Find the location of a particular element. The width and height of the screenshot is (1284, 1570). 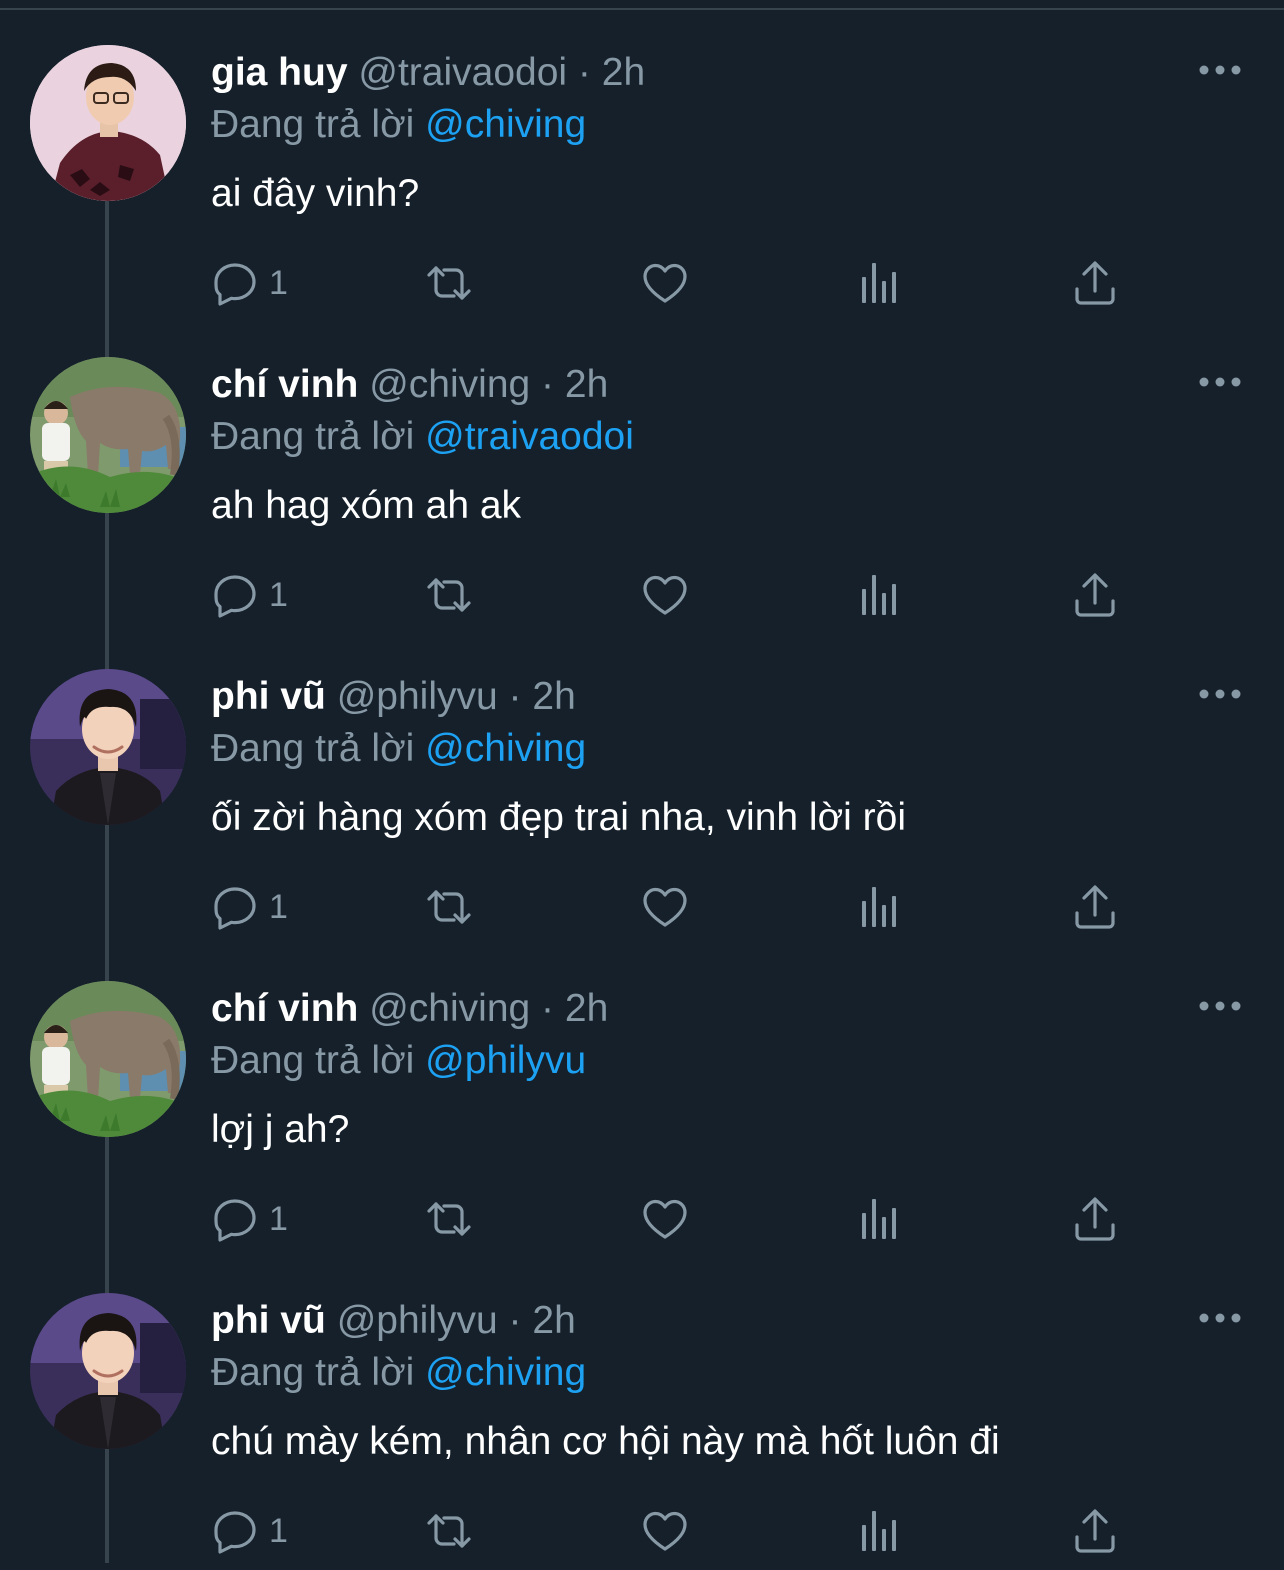

mention-link: @traivaodoi is located at coordinates (529, 436).